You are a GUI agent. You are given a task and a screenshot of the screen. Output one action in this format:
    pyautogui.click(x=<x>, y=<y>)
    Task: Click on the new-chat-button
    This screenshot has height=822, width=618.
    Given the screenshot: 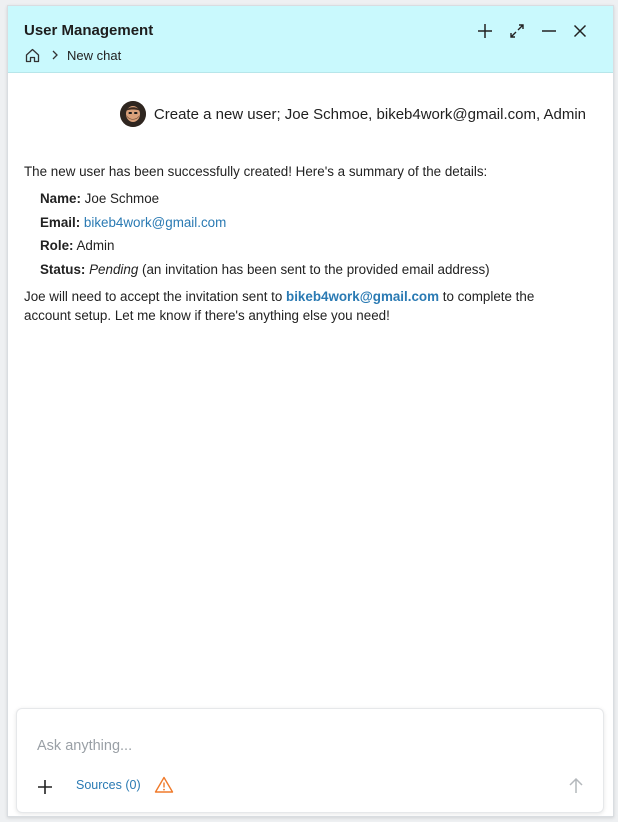 What is the action you would take?
    pyautogui.click(x=485, y=31)
    